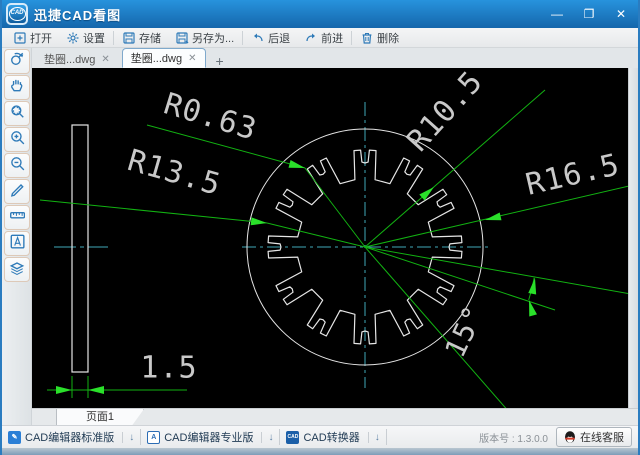  Describe the element at coordinates (572, 175) in the screenshot. I see `dimension-label: R16.5` at that location.